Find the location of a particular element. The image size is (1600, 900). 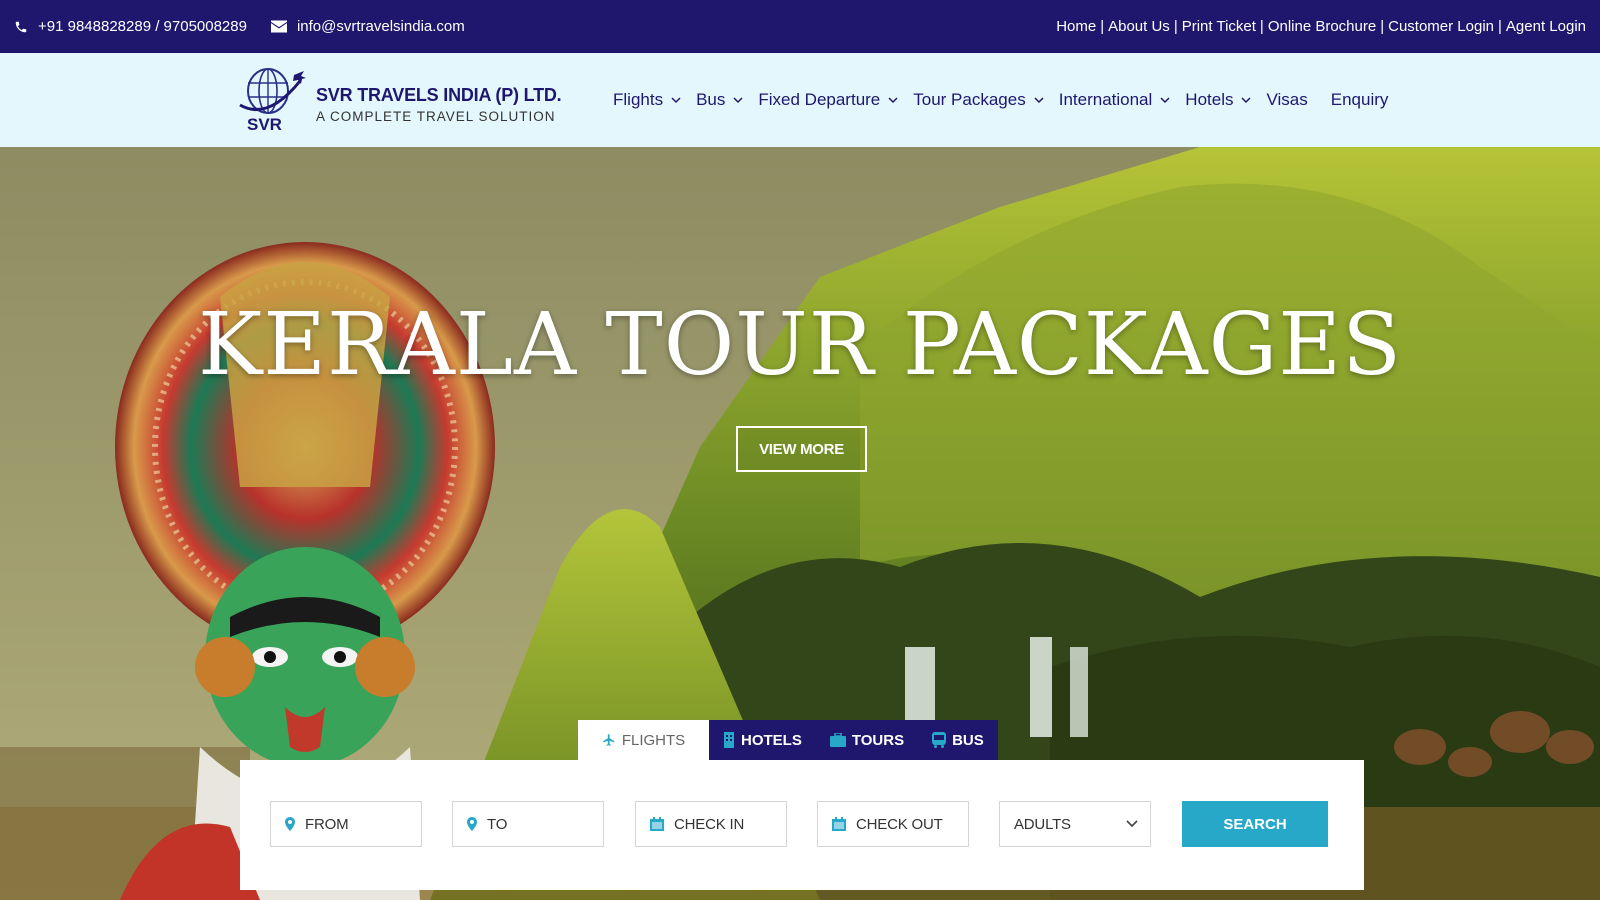

adults-select: ADULTS is located at coordinates (1075, 824).